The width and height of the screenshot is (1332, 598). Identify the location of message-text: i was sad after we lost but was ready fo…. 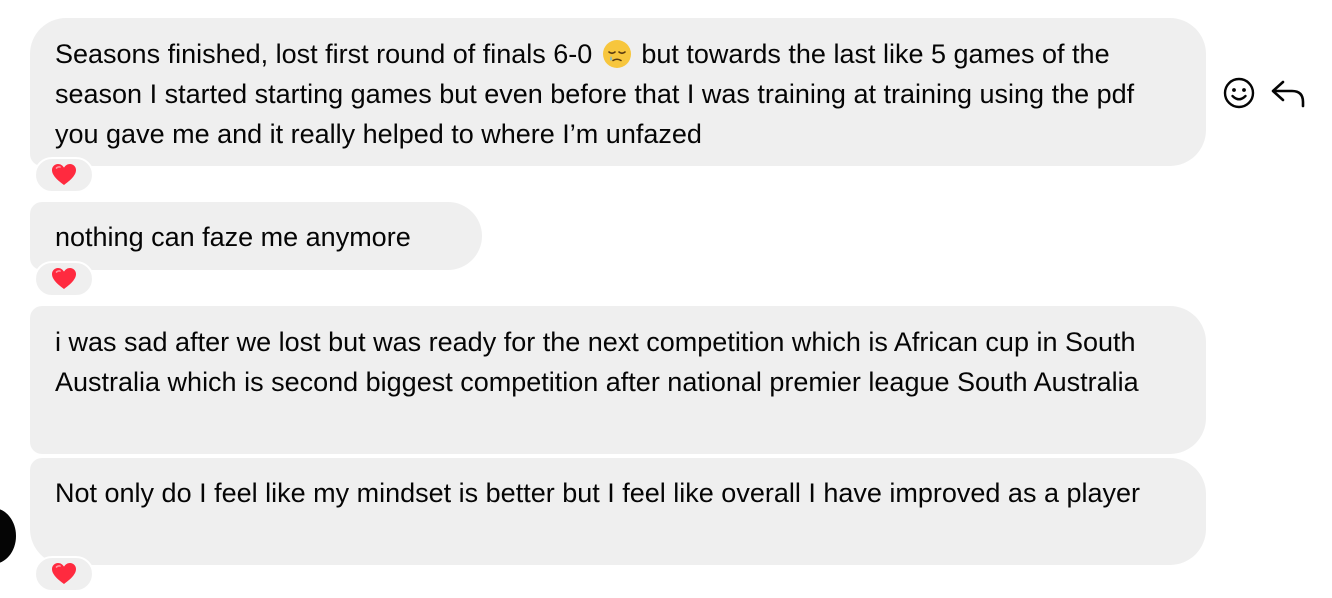
(597, 362).